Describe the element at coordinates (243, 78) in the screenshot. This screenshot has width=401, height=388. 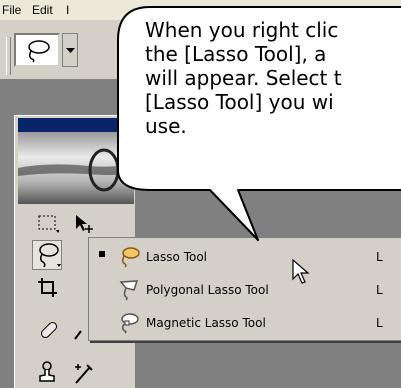
I see `callout-line: will appear. Select t` at that location.